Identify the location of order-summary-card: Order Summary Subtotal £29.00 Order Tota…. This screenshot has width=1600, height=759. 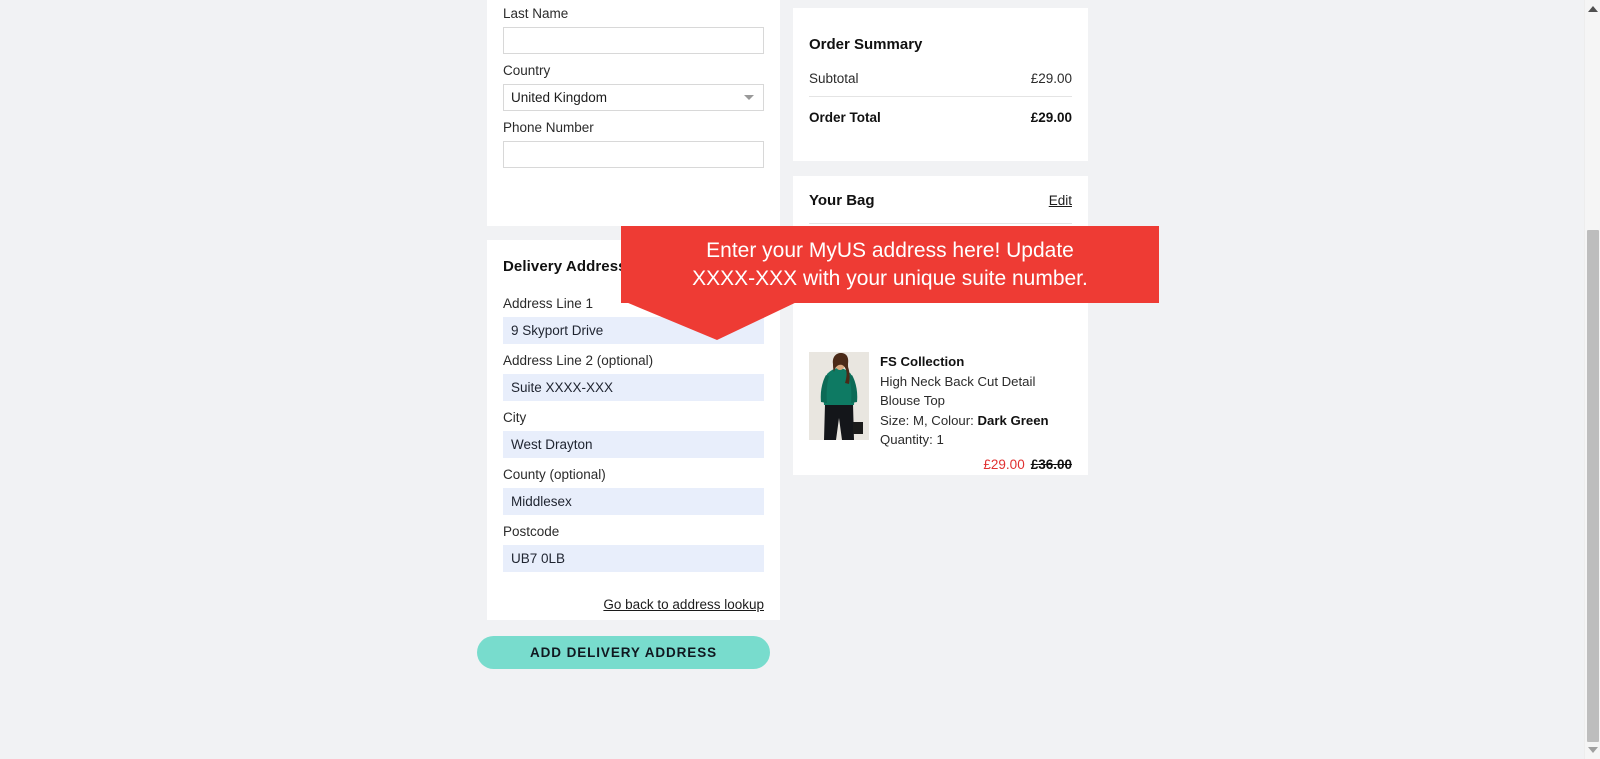
(940, 84).